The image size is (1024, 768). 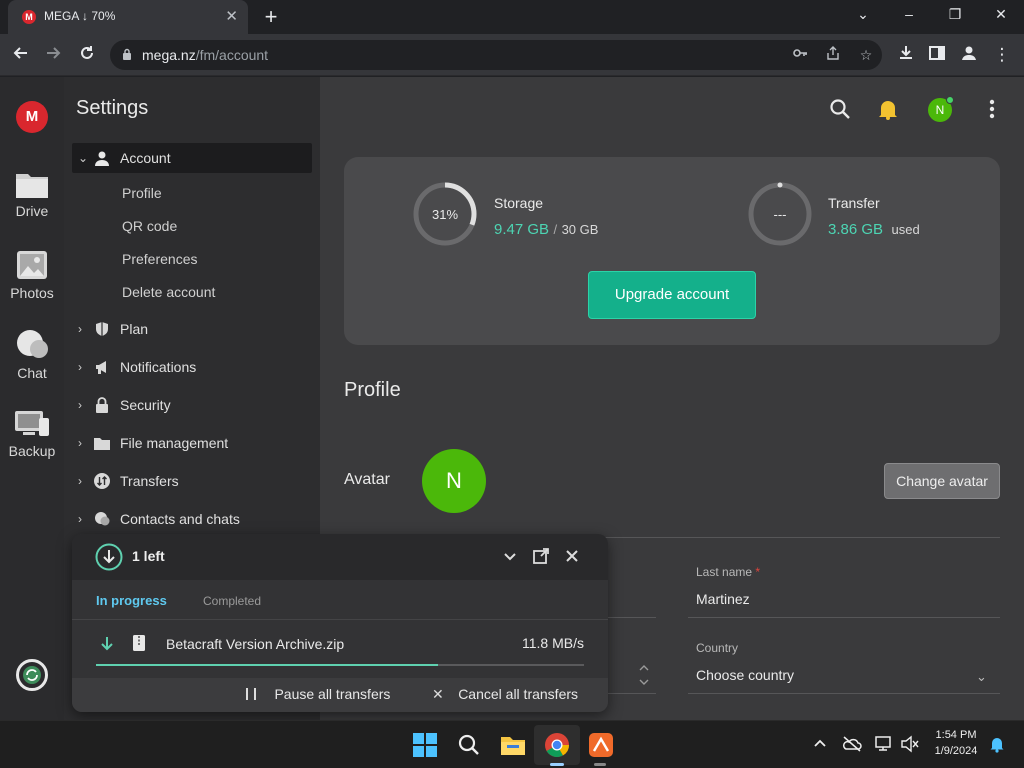 I want to click on sidebar-subitem-delete-account: Delete account, so click(x=168, y=292).